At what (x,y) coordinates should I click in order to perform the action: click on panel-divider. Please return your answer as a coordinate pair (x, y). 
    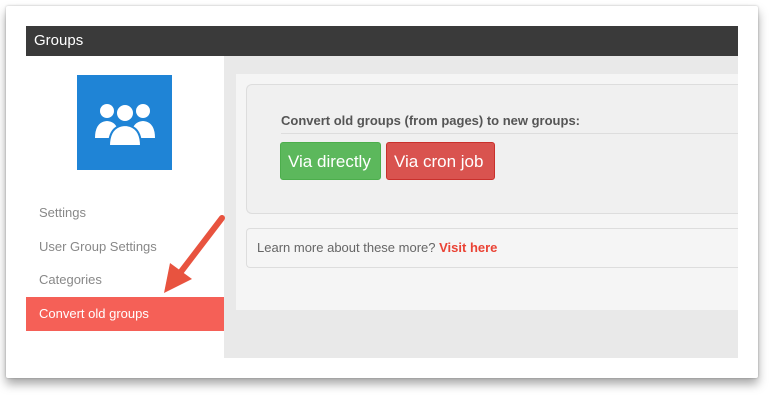
    Looking at the image, I should click on (509, 133).